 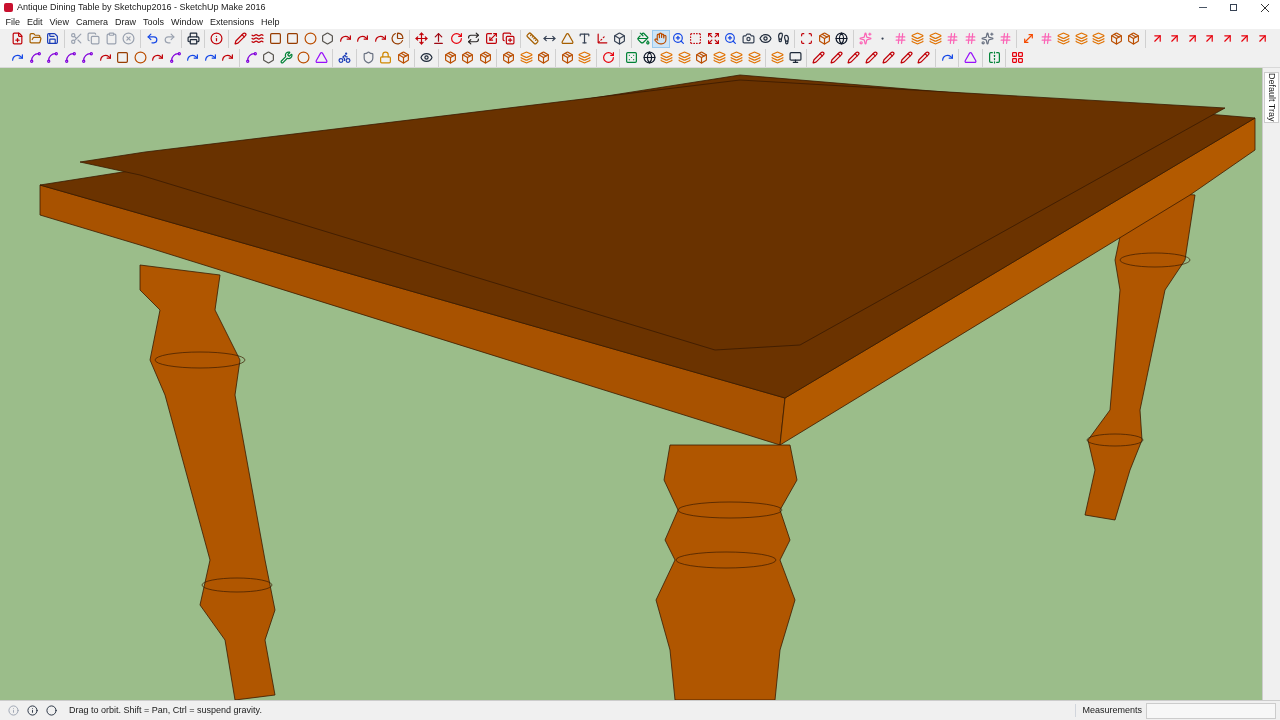 I want to click on paint-bucket-icon, so click(x=643, y=39).